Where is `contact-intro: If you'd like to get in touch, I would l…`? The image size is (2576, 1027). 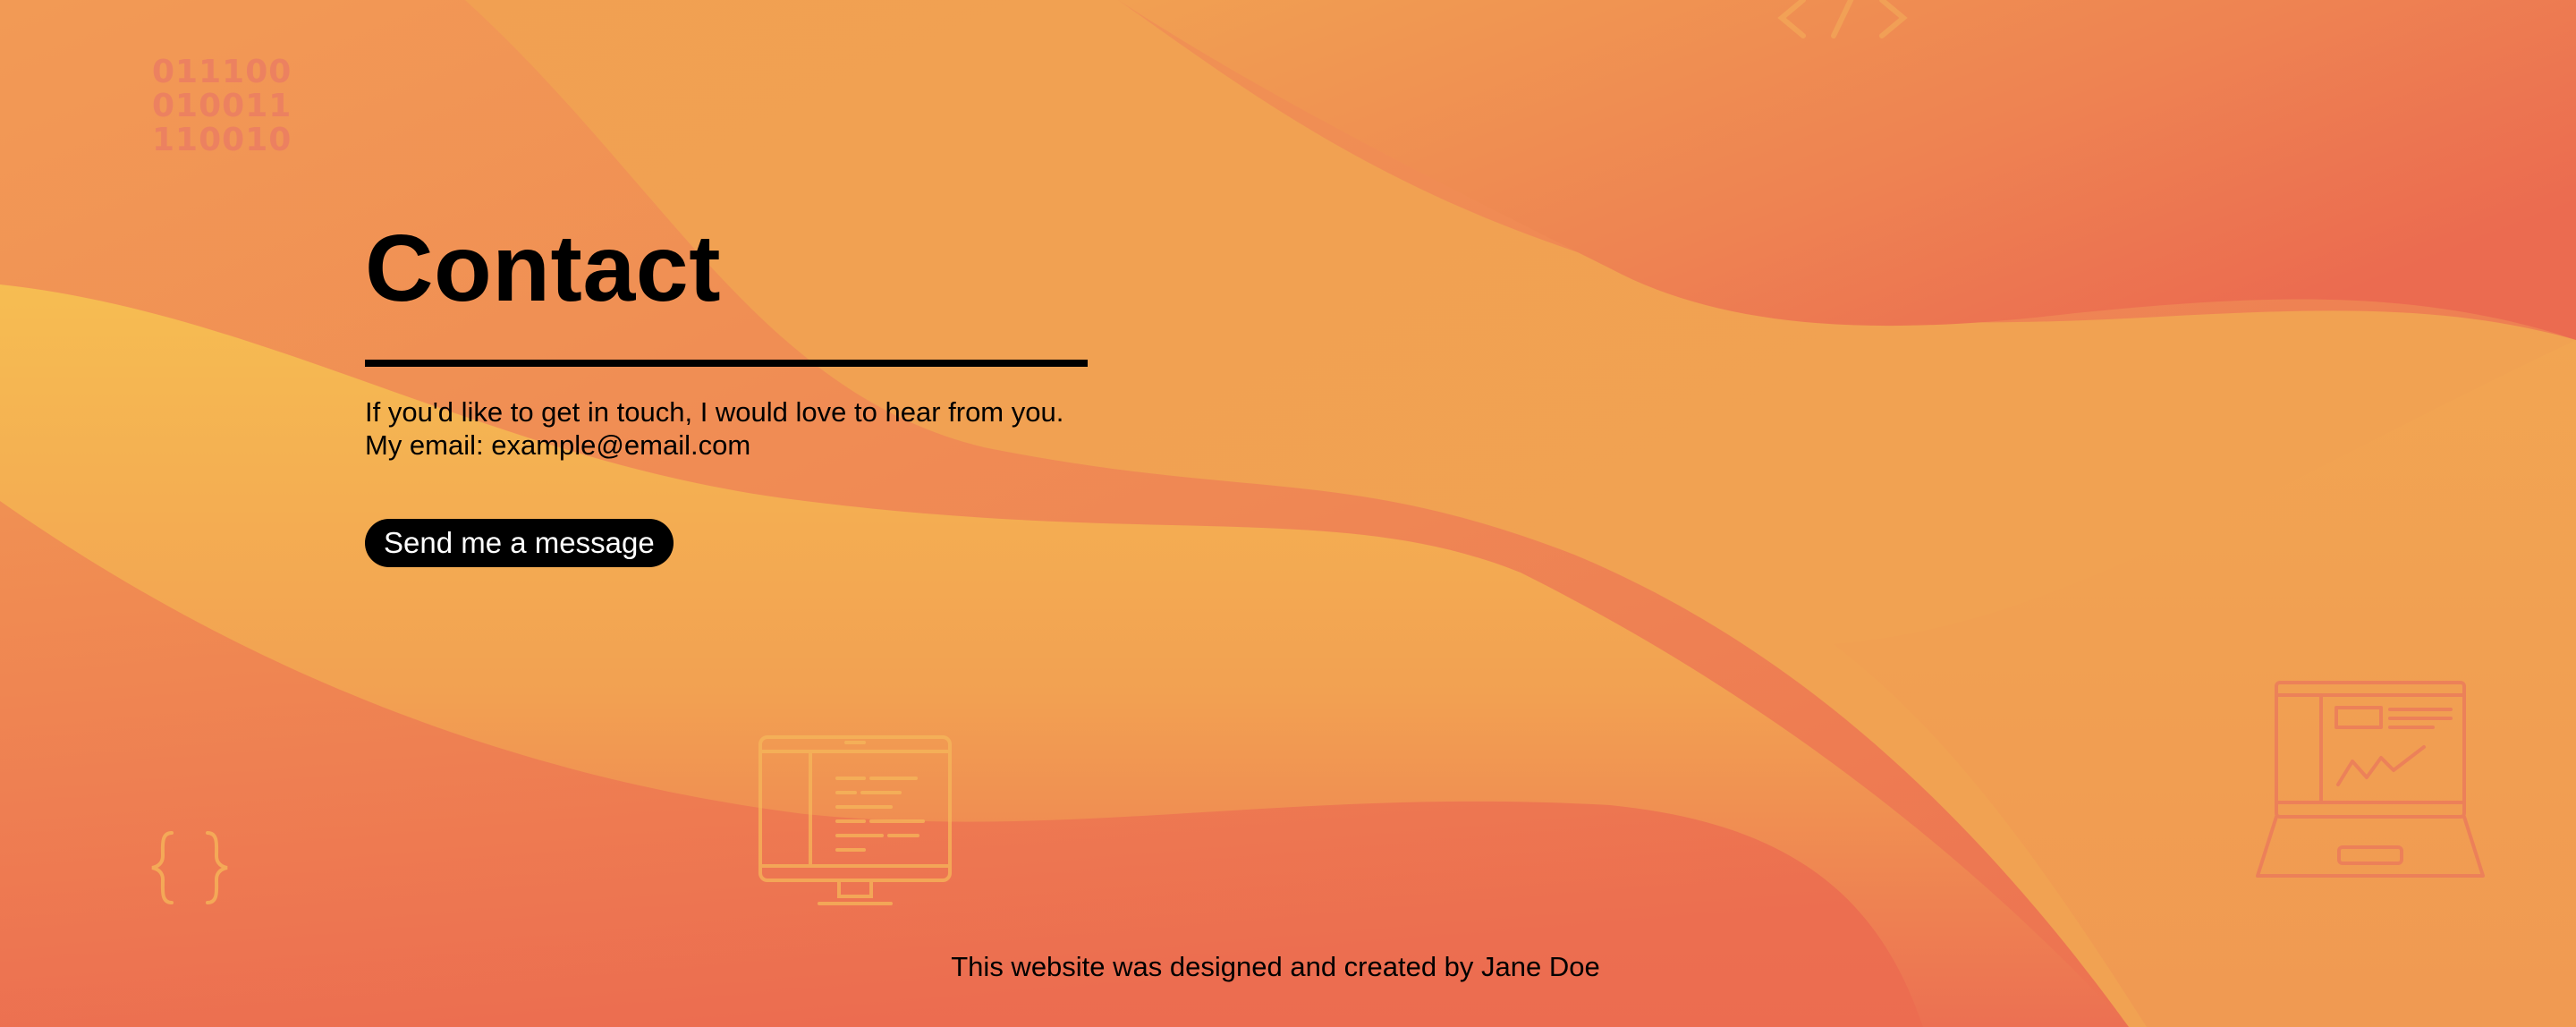 contact-intro: If you'd like to get in touch, I would l… is located at coordinates (731, 428).